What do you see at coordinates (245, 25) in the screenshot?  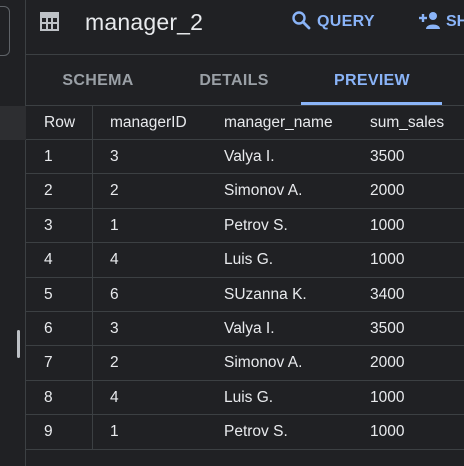 I see `table-header: manager_2 QUERY SH` at bounding box center [245, 25].